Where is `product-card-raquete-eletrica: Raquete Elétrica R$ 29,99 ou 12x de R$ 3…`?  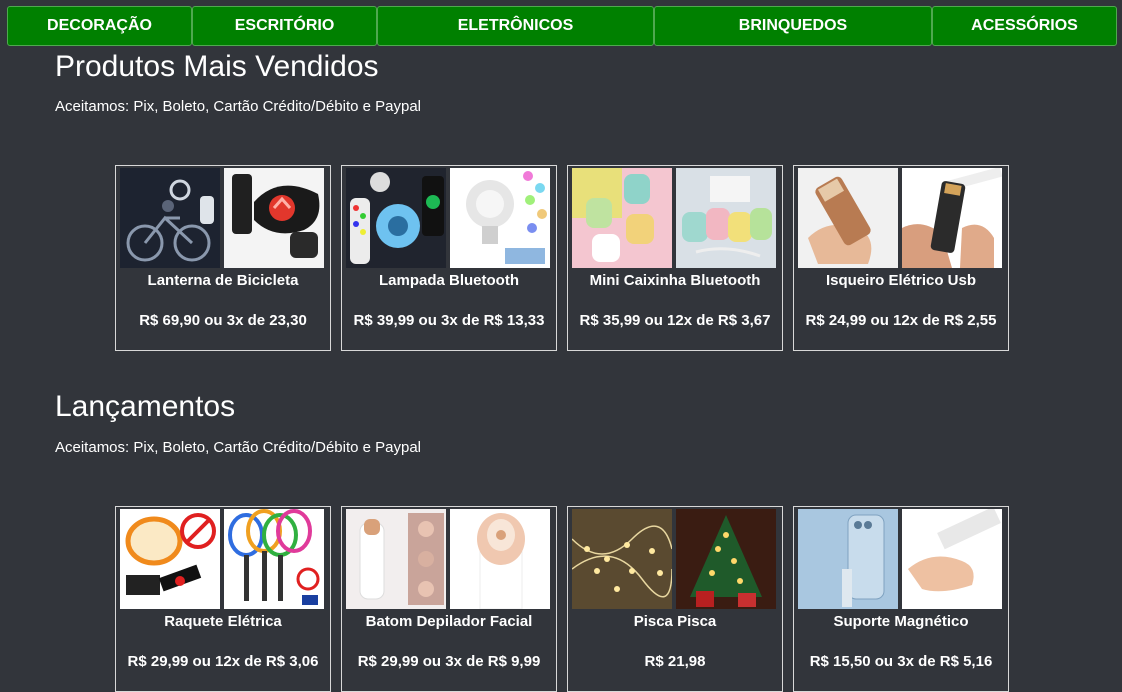
product-card-raquete-eletrica: Raquete Elétrica R$ 29,99 ou 12x de R$ 3… is located at coordinates (223, 599).